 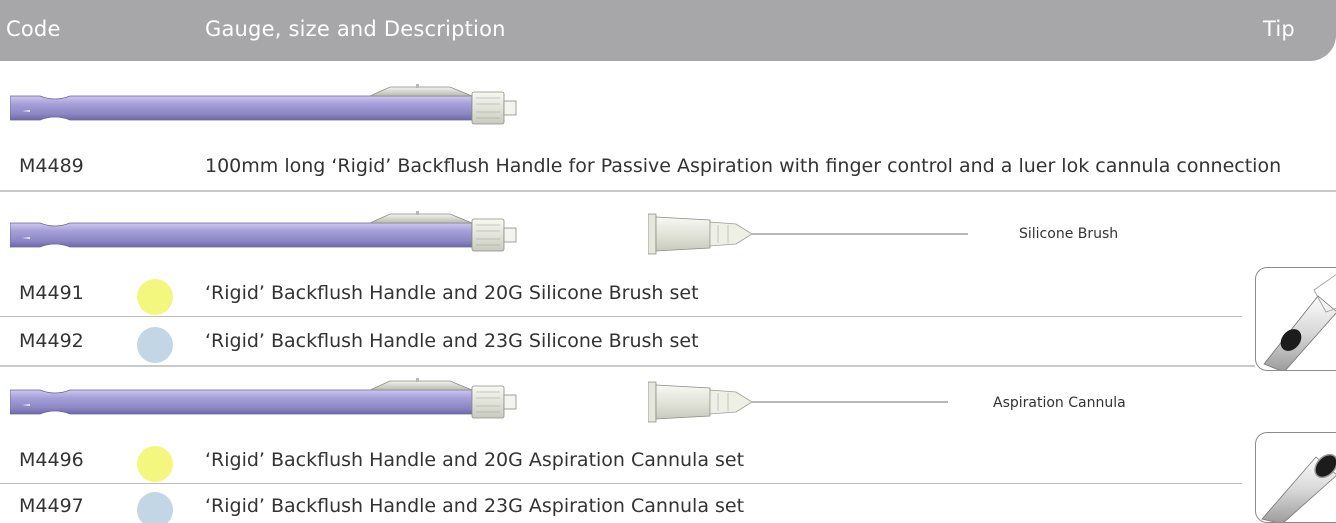 What do you see at coordinates (51, 341) in the screenshot?
I see `product-code: M4492` at bounding box center [51, 341].